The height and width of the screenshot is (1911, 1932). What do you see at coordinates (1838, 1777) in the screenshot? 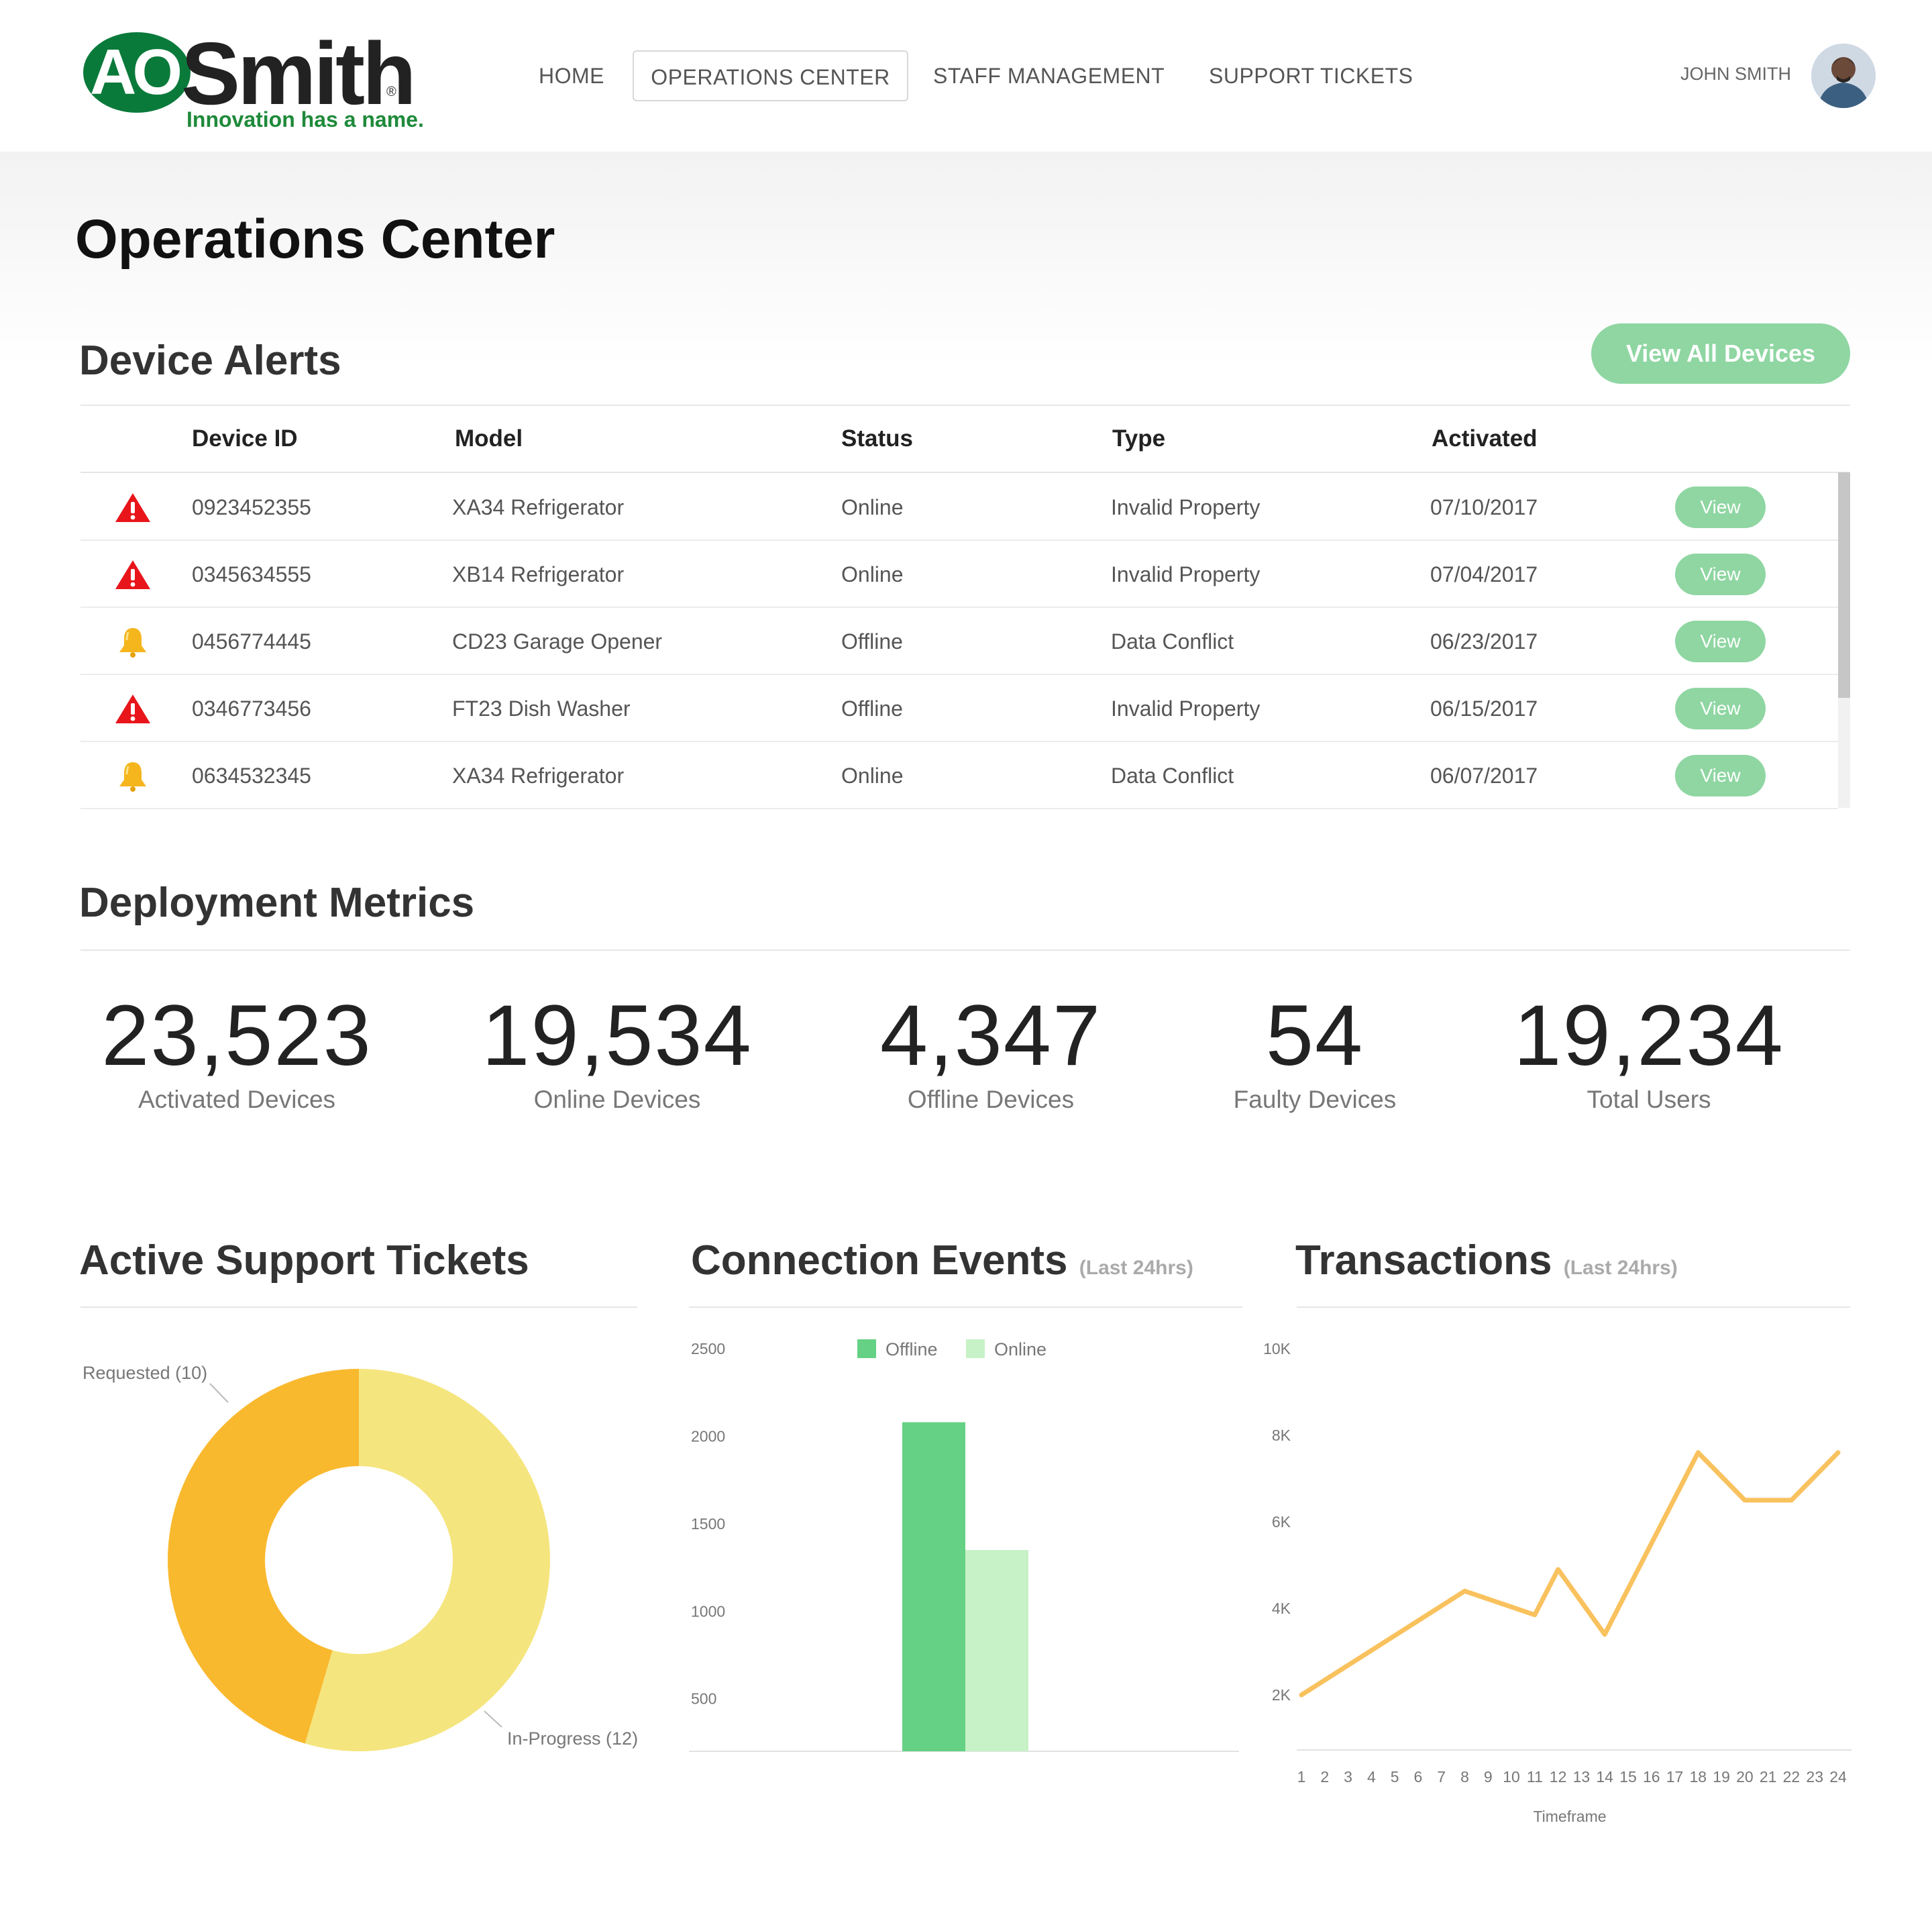
I see `x-tick-label: 24` at bounding box center [1838, 1777].